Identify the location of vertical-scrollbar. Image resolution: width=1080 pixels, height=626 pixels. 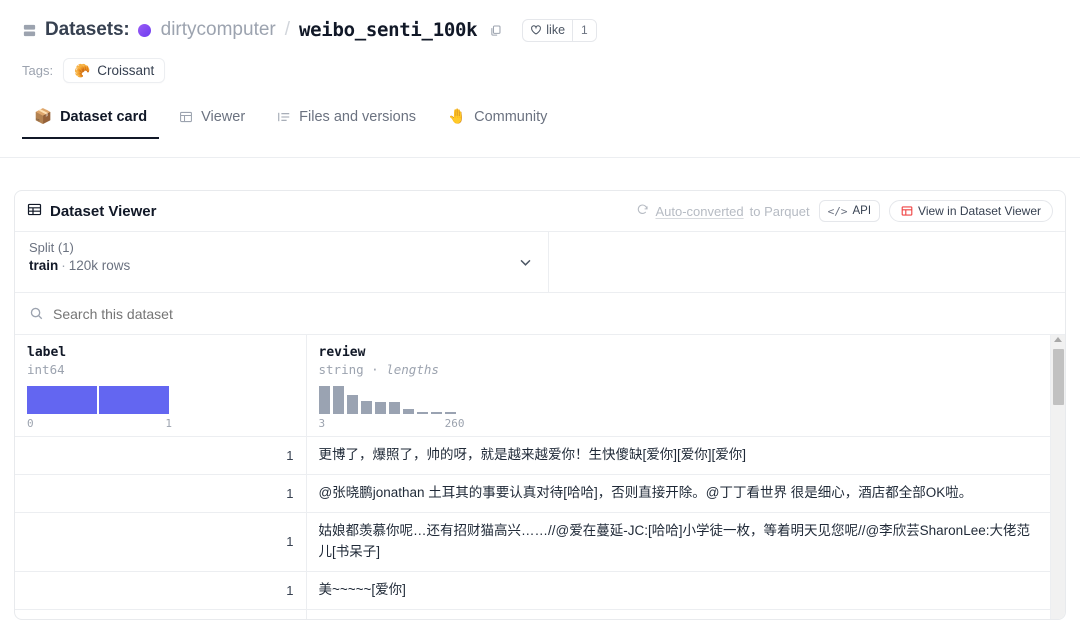
(1057, 477).